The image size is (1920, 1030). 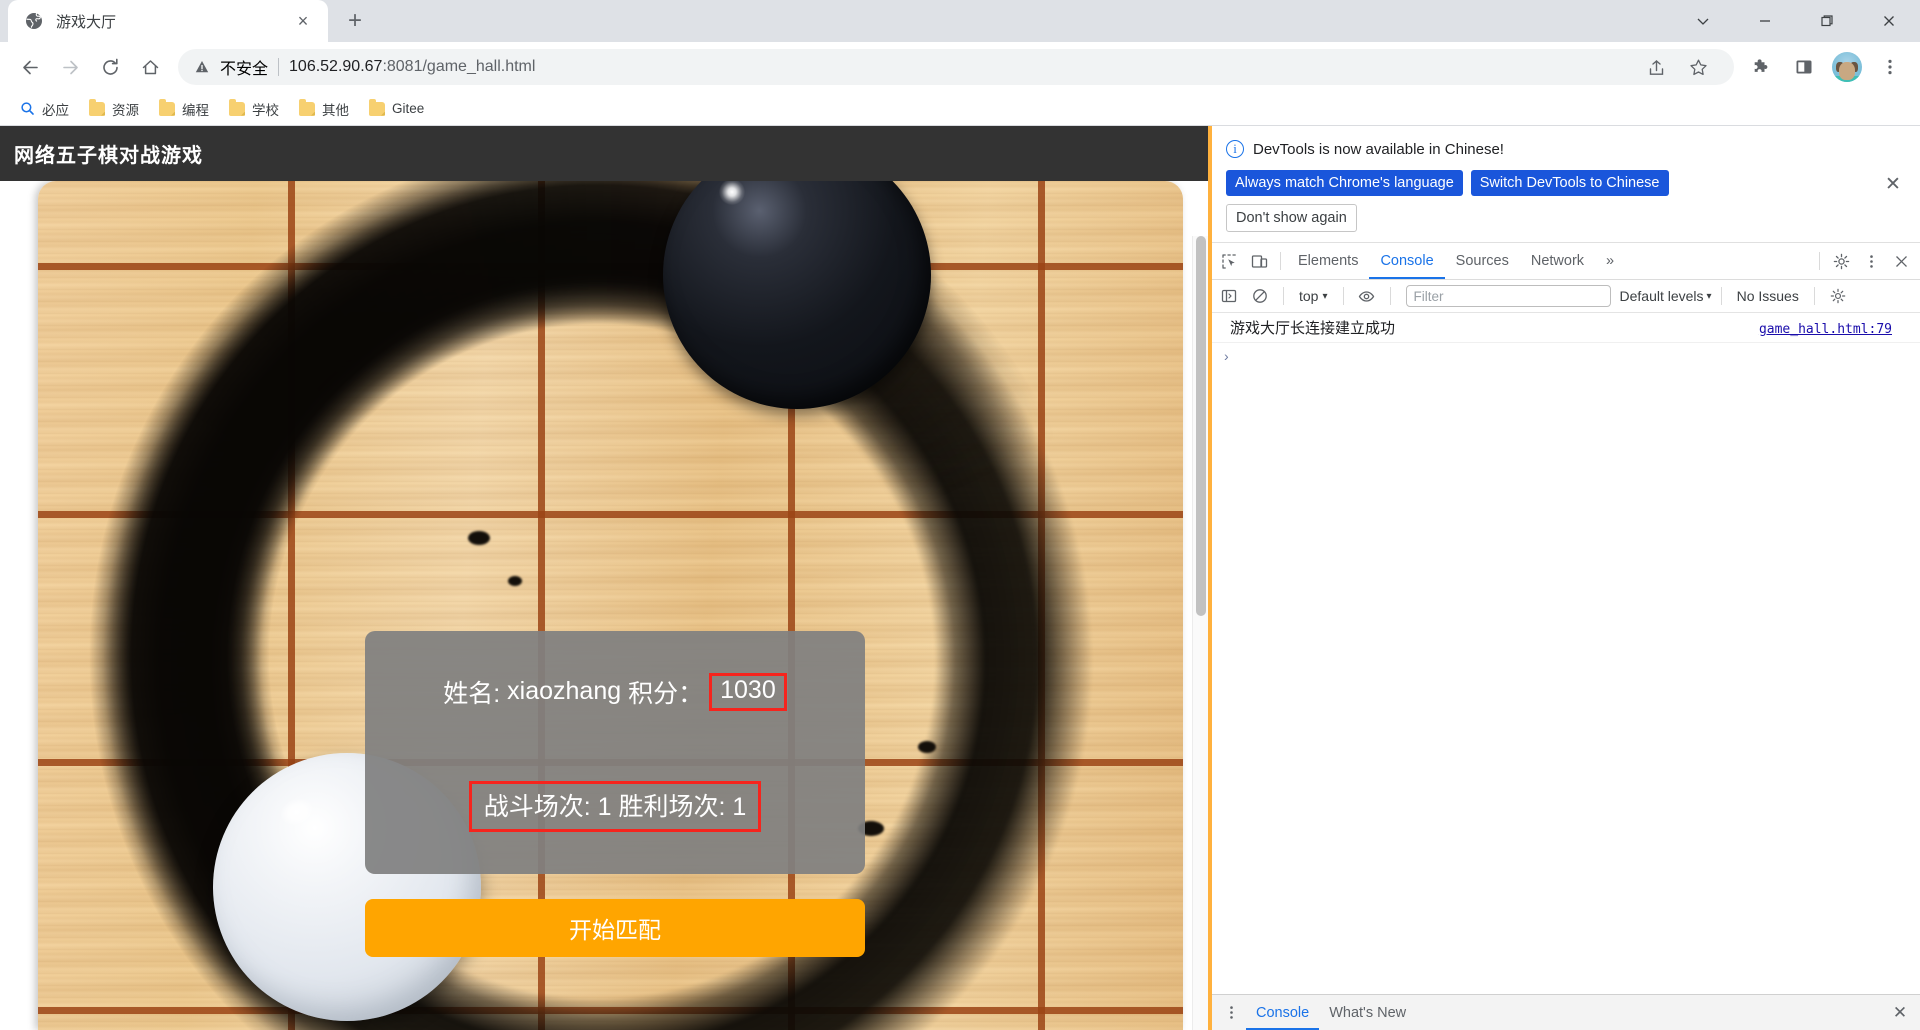 What do you see at coordinates (1344, 183) in the screenshot?
I see `always-match-language-button: Always match Chrome's language` at bounding box center [1344, 183].